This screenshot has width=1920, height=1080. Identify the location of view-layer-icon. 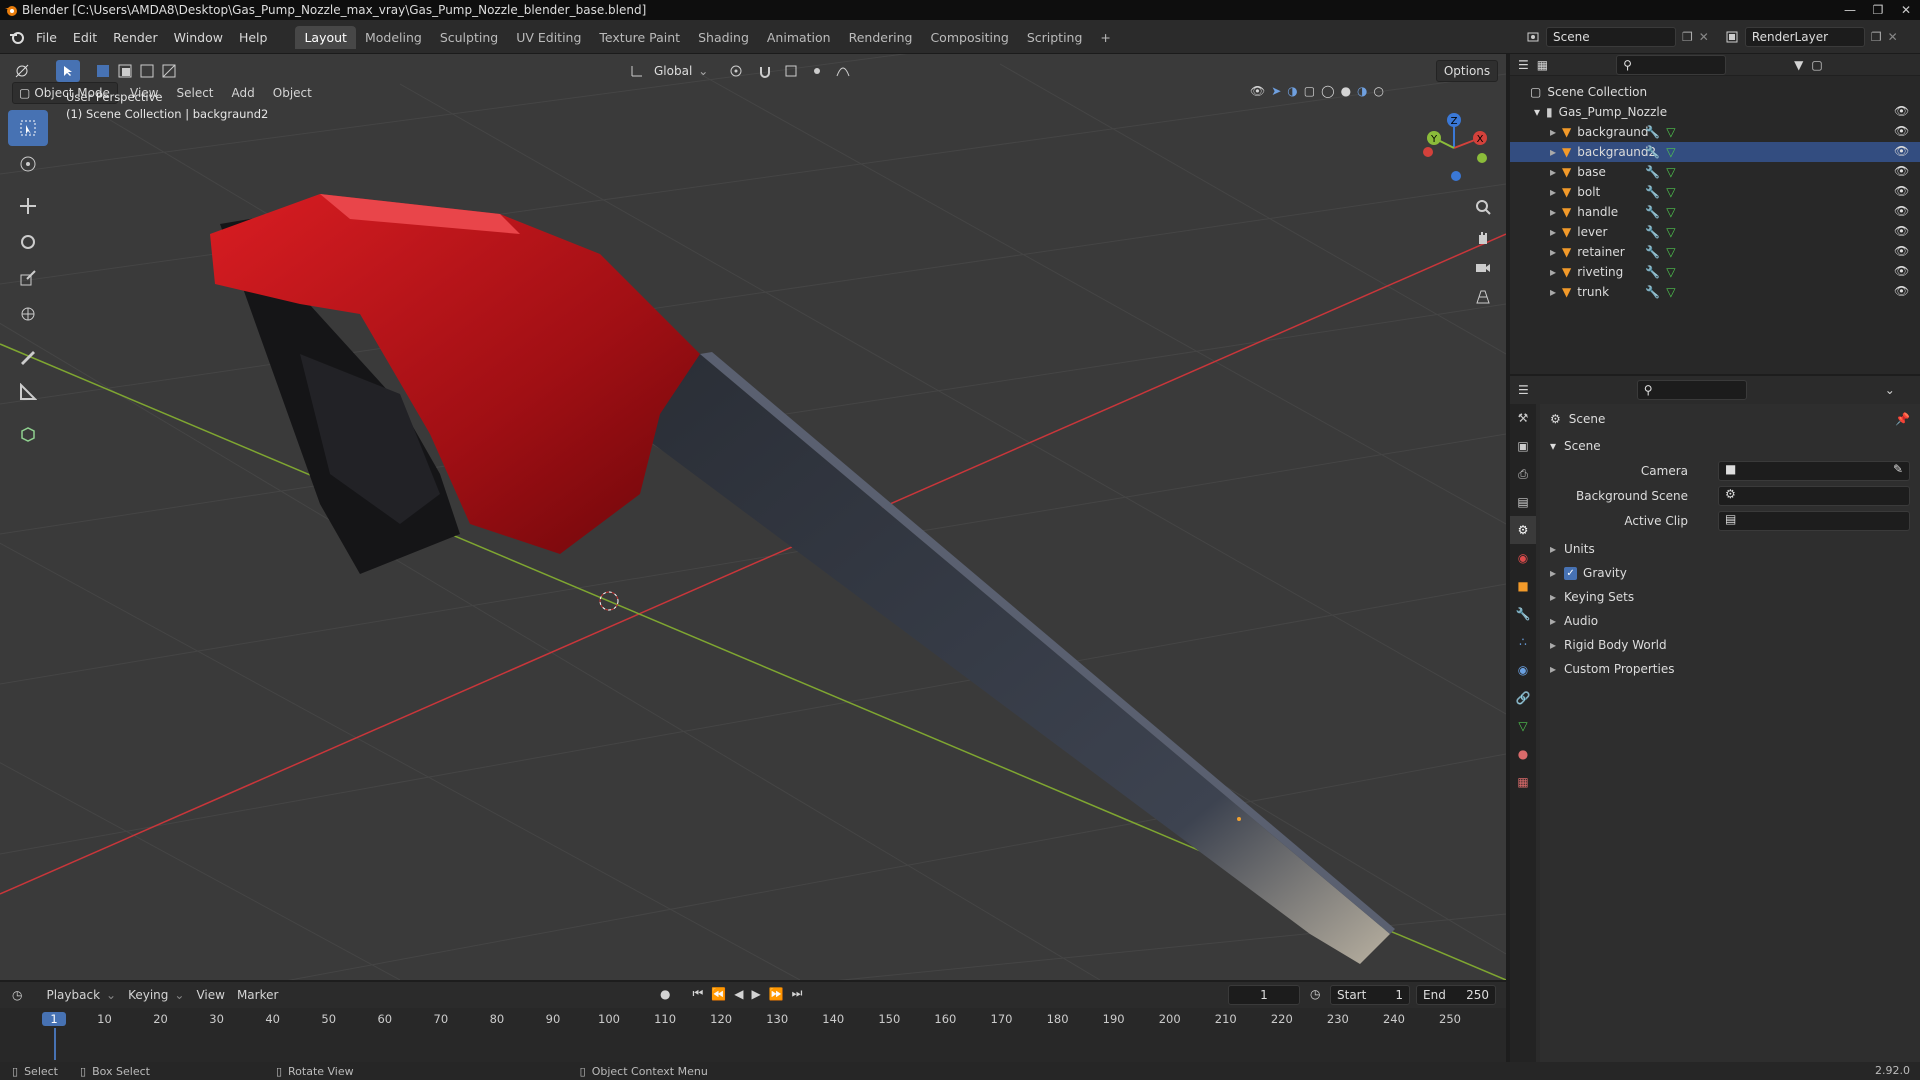
(1732, 37).